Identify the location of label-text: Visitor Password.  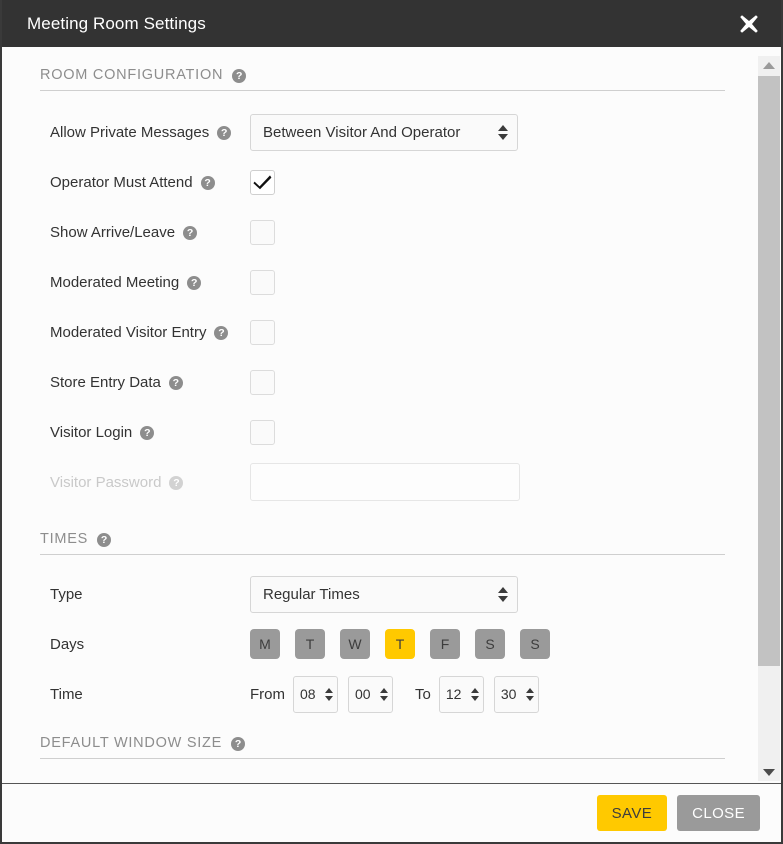
(106, 482).